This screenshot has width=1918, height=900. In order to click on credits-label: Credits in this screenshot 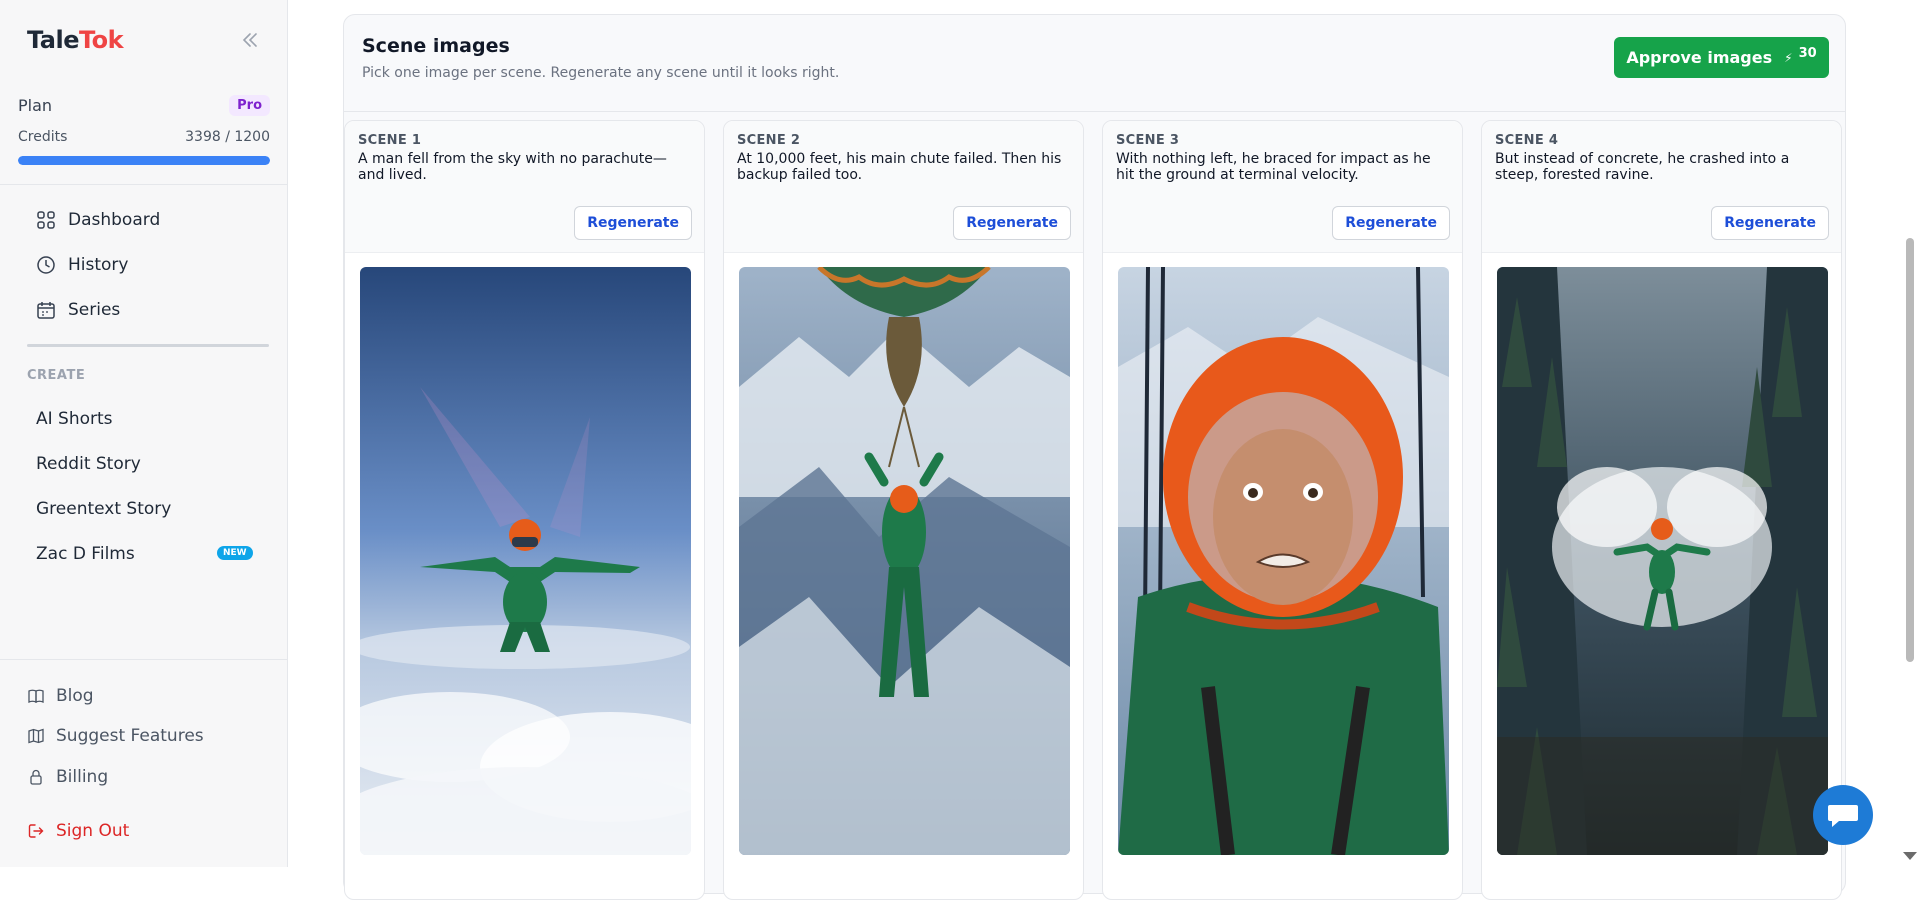, I will do `click(43, 137)`.